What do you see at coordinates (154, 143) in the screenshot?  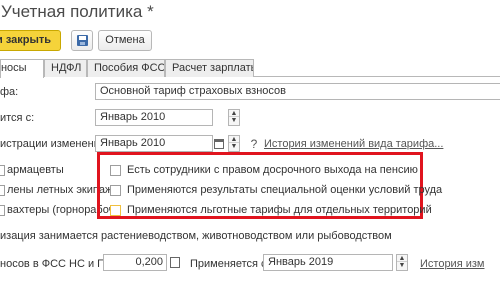 I see `registration-field: Январь 2010` at bounding box center [154, 143].